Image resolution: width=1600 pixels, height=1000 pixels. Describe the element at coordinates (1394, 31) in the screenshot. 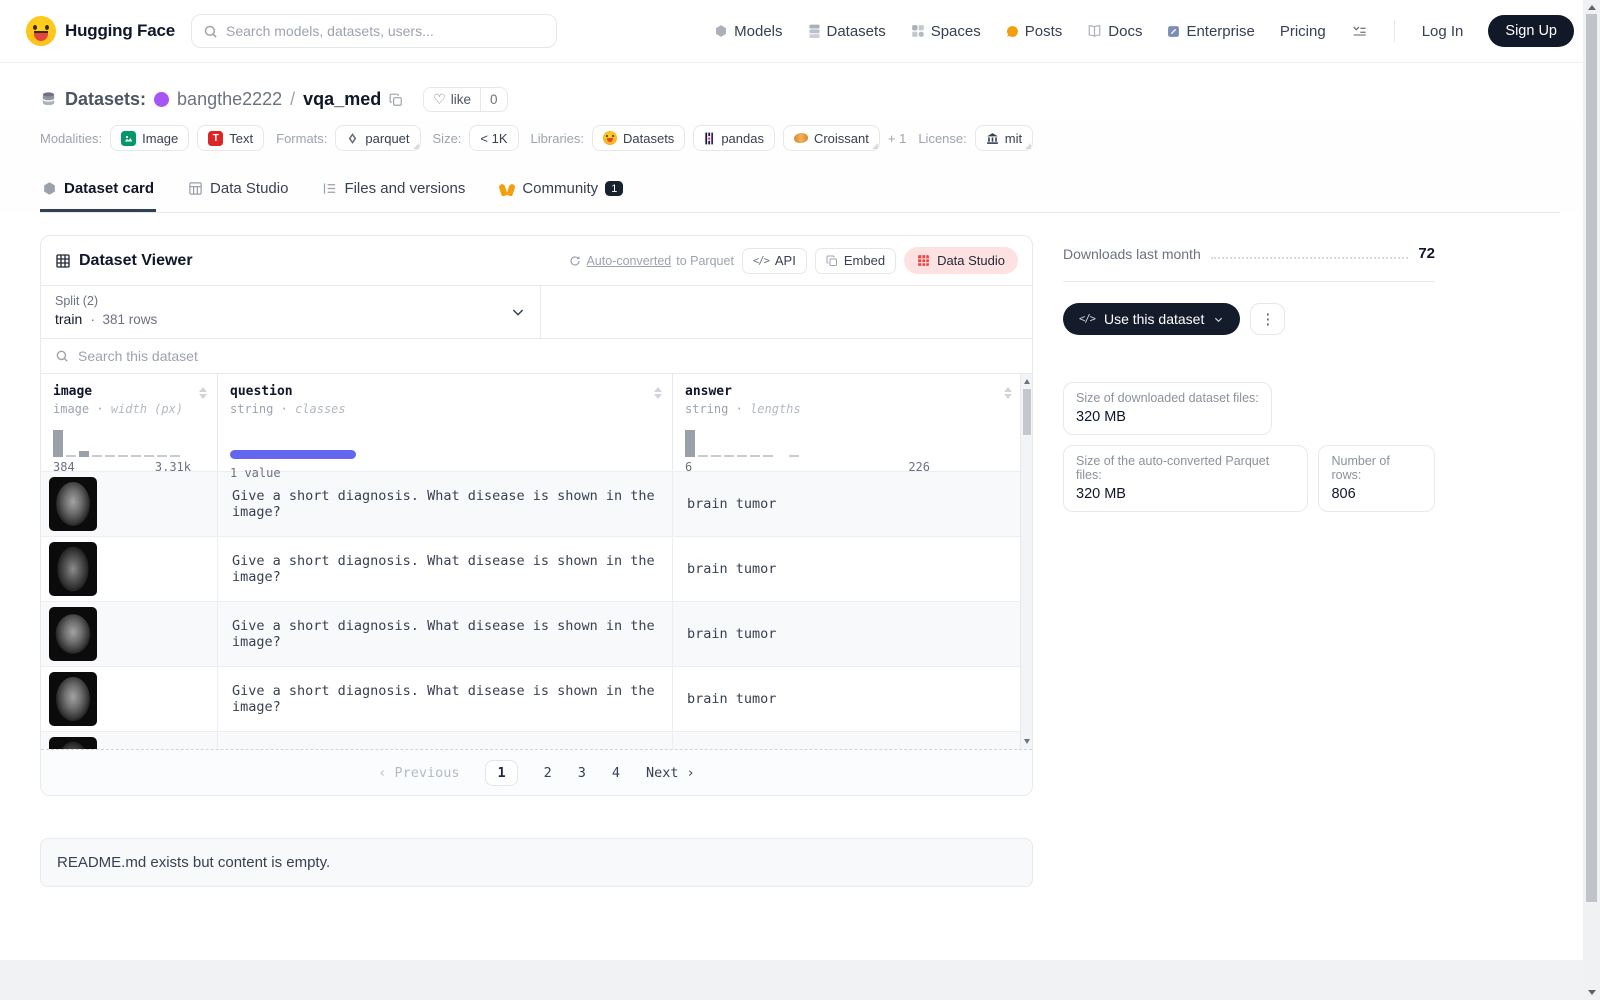

I see `nav-divider` at that location.